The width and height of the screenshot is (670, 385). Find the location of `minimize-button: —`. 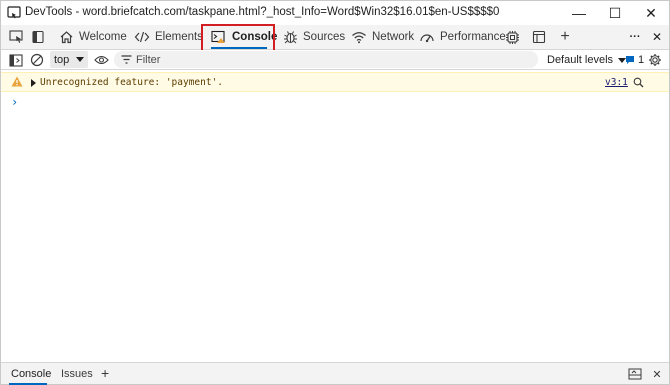

minimize-button: — is located at coordinates (579, 13).